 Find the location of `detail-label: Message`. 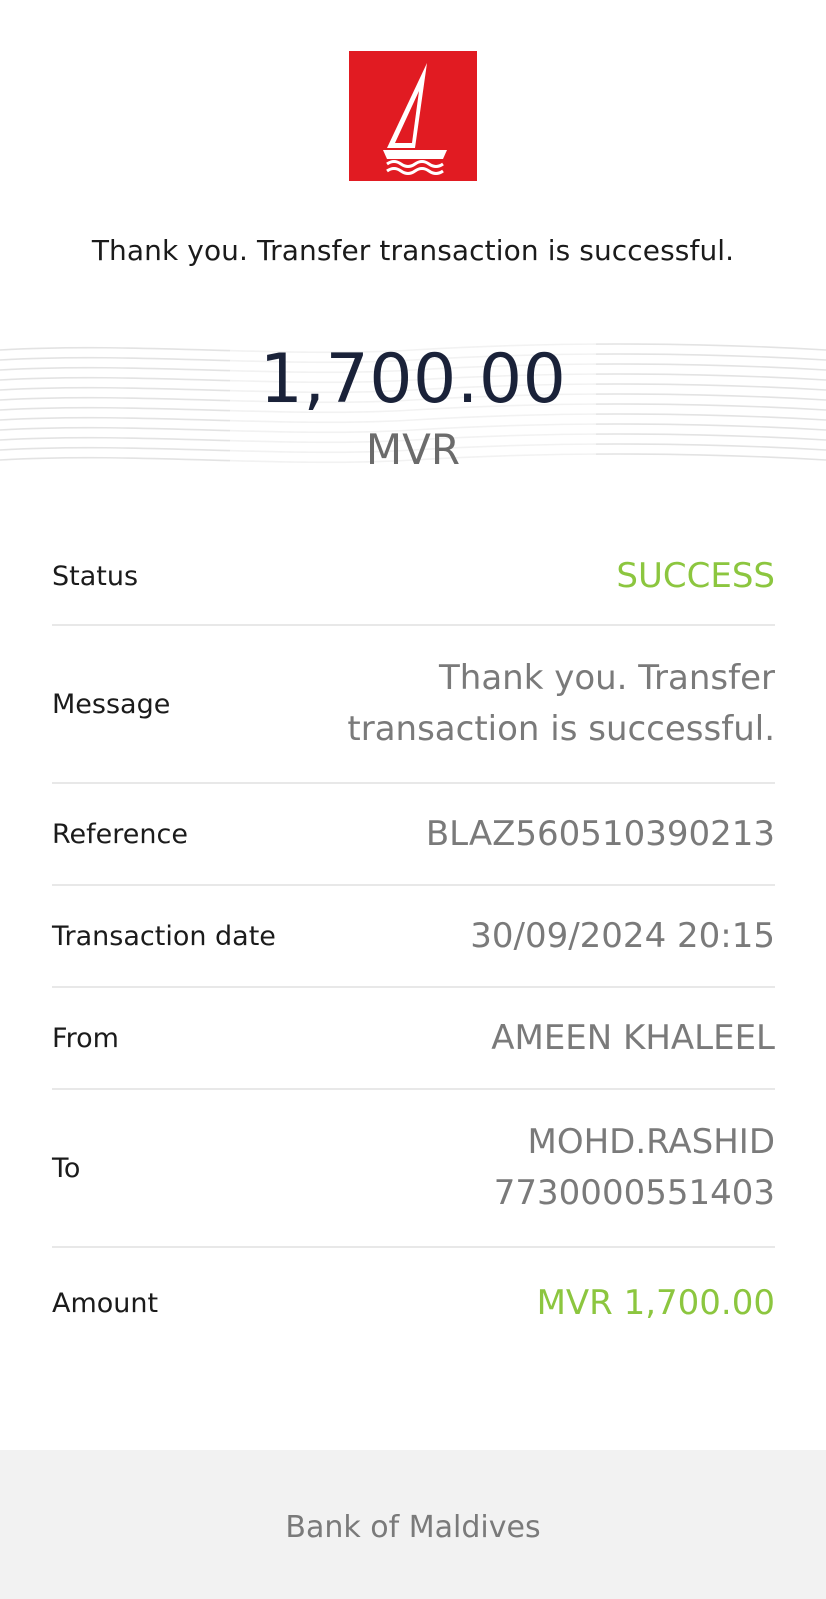

detail-label: Message is located at coordinates (111, 704).